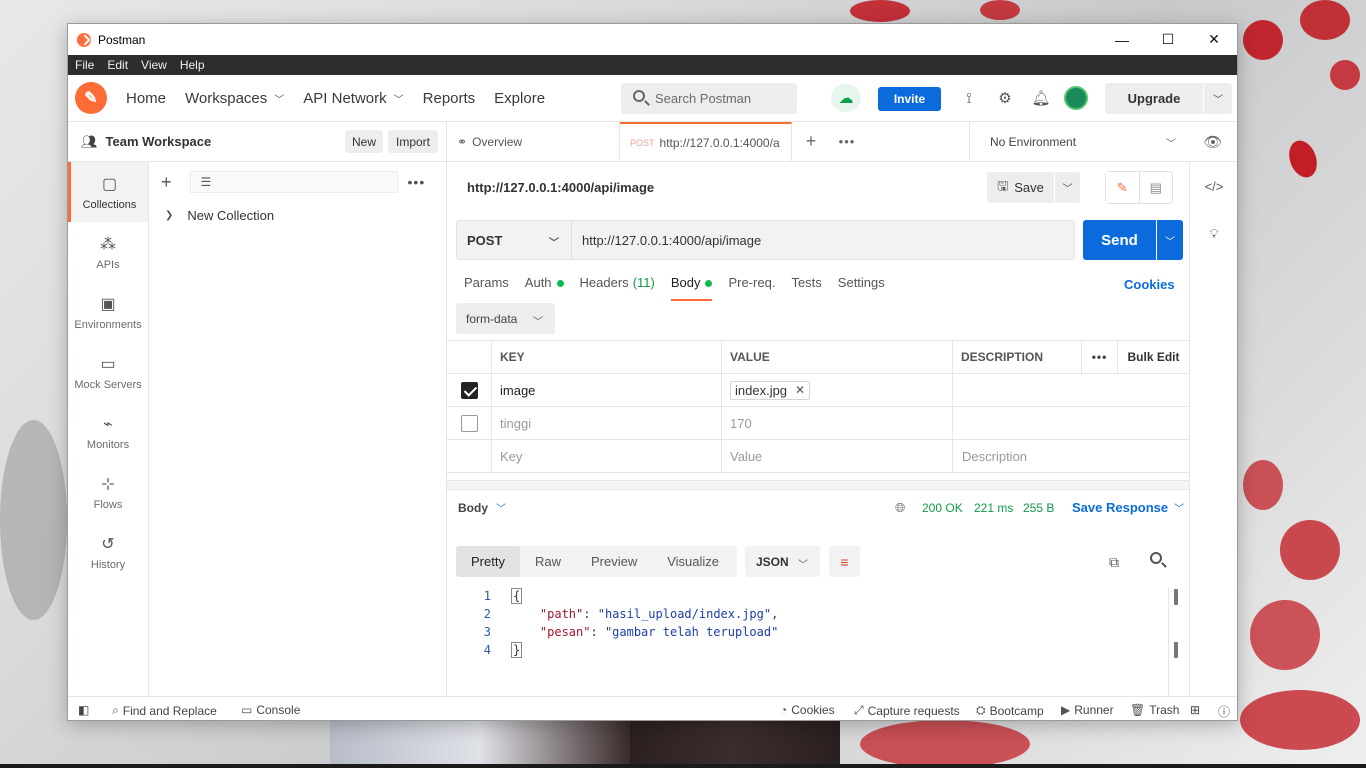  What do you see at coordinates (909, 99) in the screenshot?
I see `invite-button: Invite` at bounding box center [909, 99].